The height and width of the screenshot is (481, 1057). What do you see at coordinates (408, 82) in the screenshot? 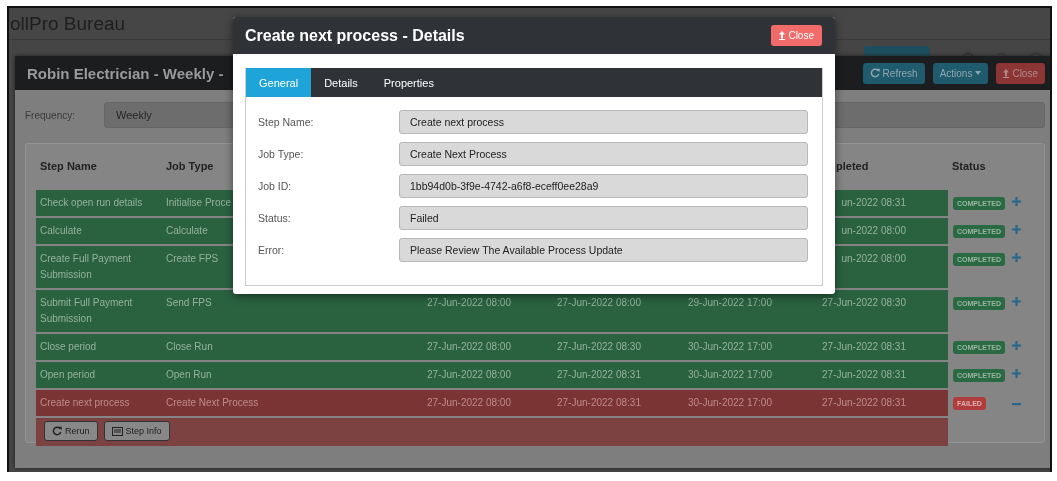
I see `tab: Properties` at bounding box center [408, 82].